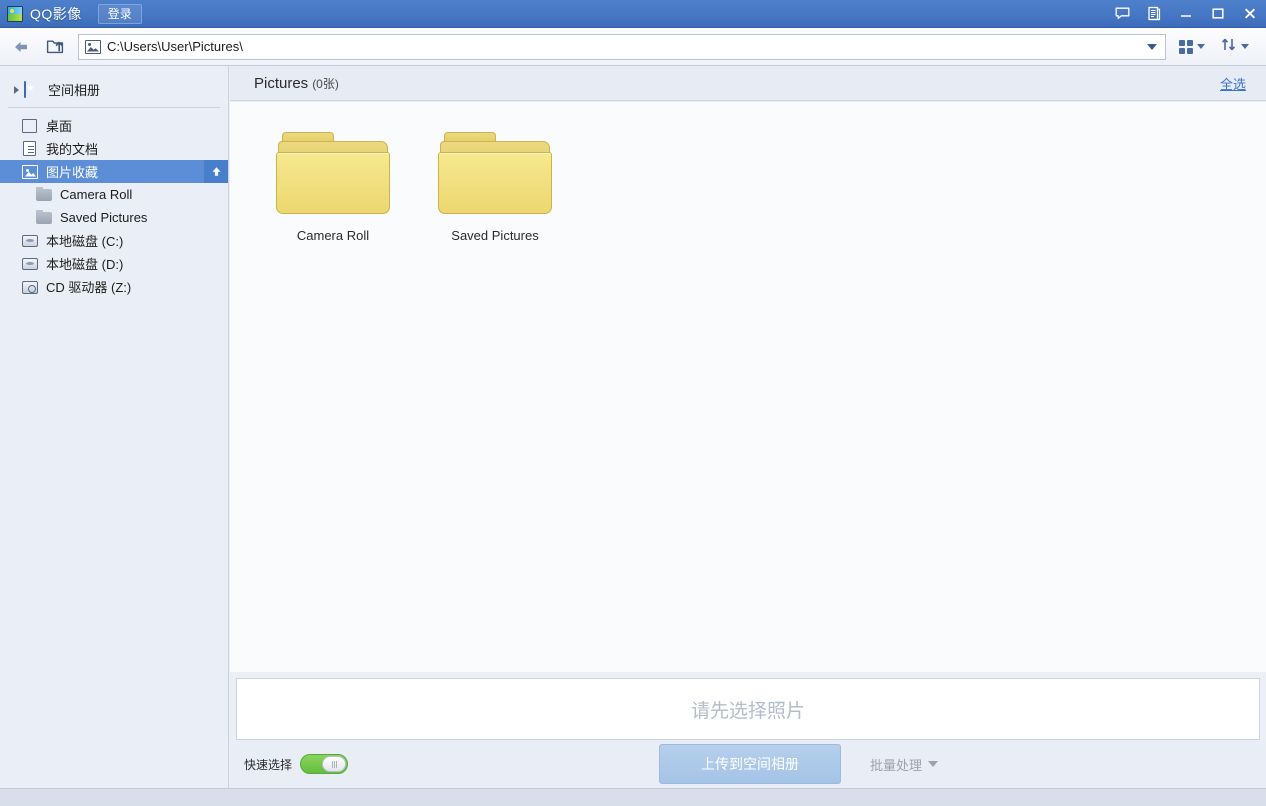  Describe the element at coordinates (96, 194) in the screenshot. I see `sidebar-item-label: Camera Roll` at that location.